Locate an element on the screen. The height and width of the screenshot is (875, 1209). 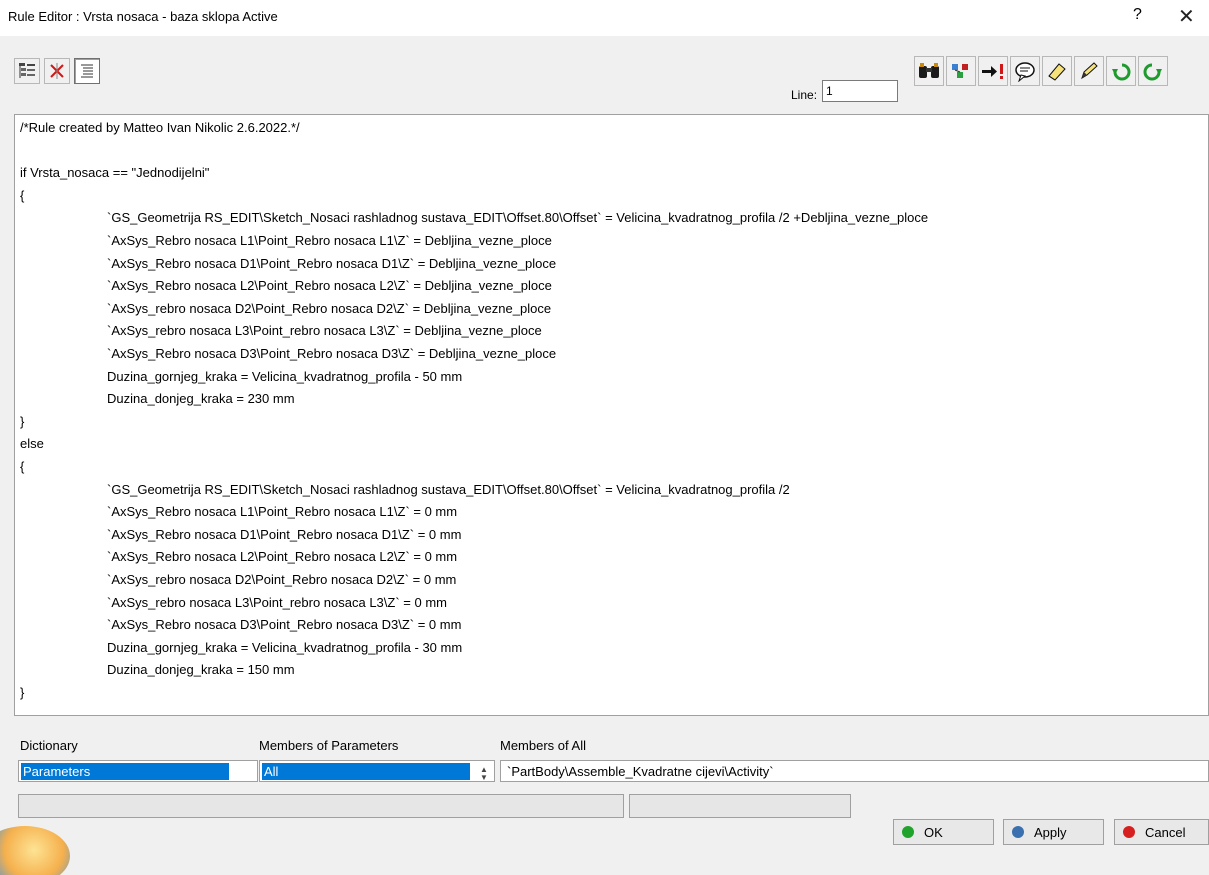
comment-icon is located at coordinates (1025, 72).